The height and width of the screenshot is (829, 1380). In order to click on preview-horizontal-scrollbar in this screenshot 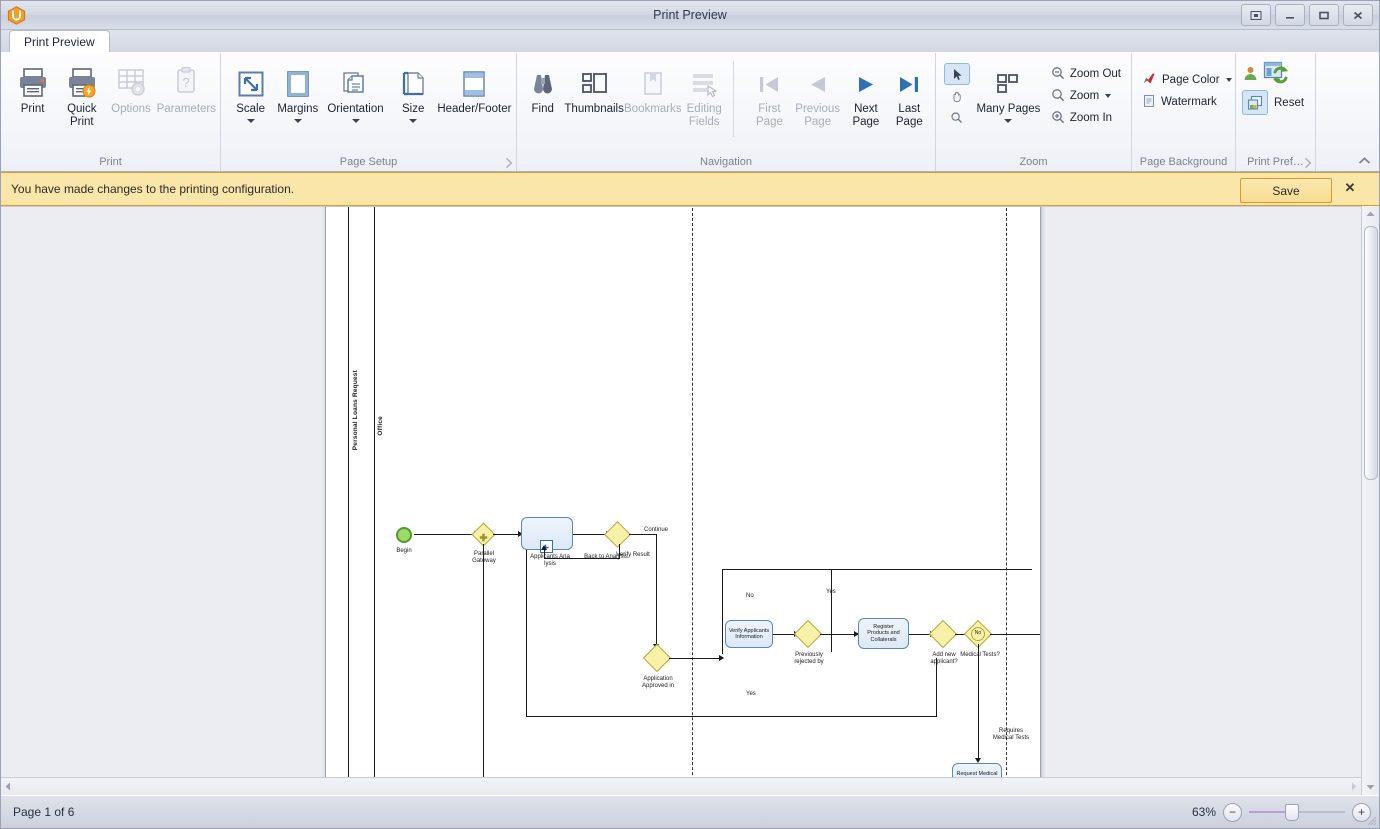, I will do `click(681, 786)`.